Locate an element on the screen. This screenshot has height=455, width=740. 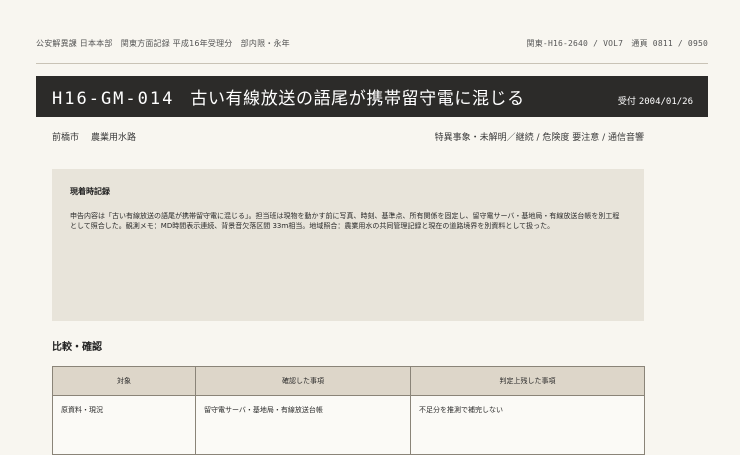
page-title: H16-GM-014 古い有線放送の語尾が携帯留守電に混じる is located at coordinates (288, 96).